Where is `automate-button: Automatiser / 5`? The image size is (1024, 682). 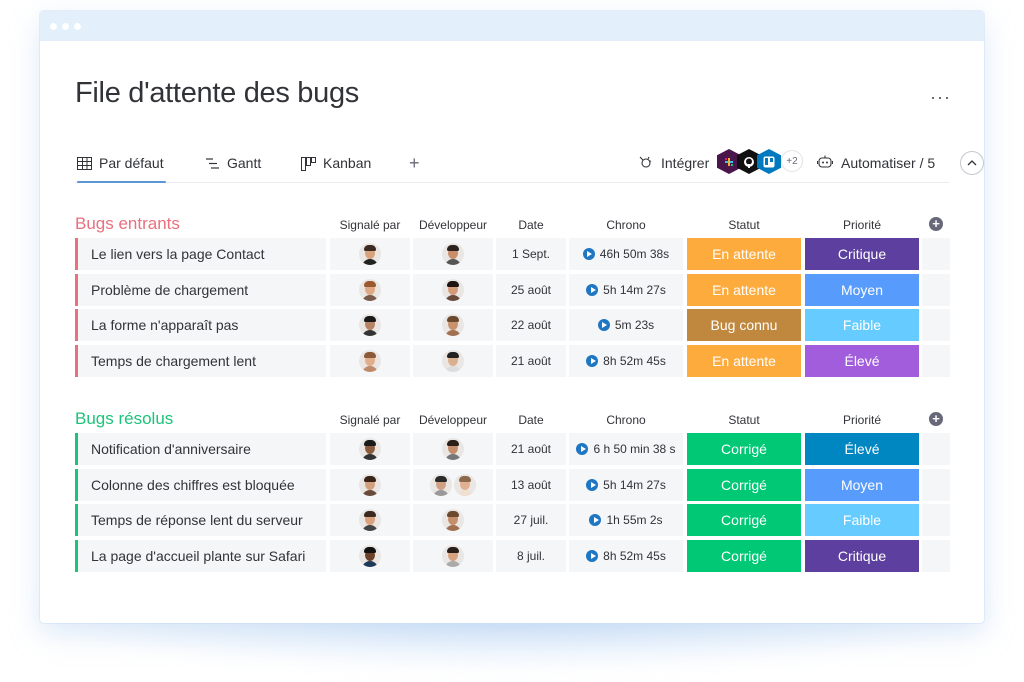 automate-button: Automatiser / 5 is located at coordinates (876, 163).